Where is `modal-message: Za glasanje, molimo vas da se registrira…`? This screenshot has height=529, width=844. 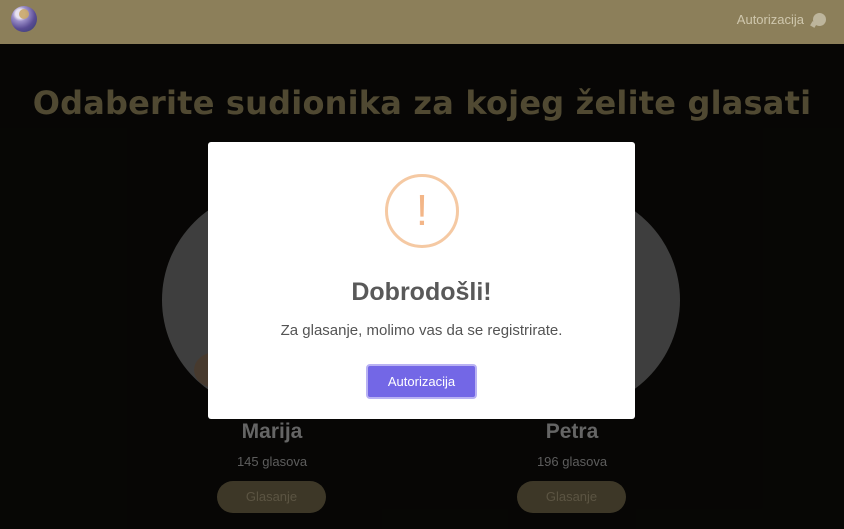
modal-message: Za glasanje, molimo vas da se registrira… is located at coordinates (421, 330).